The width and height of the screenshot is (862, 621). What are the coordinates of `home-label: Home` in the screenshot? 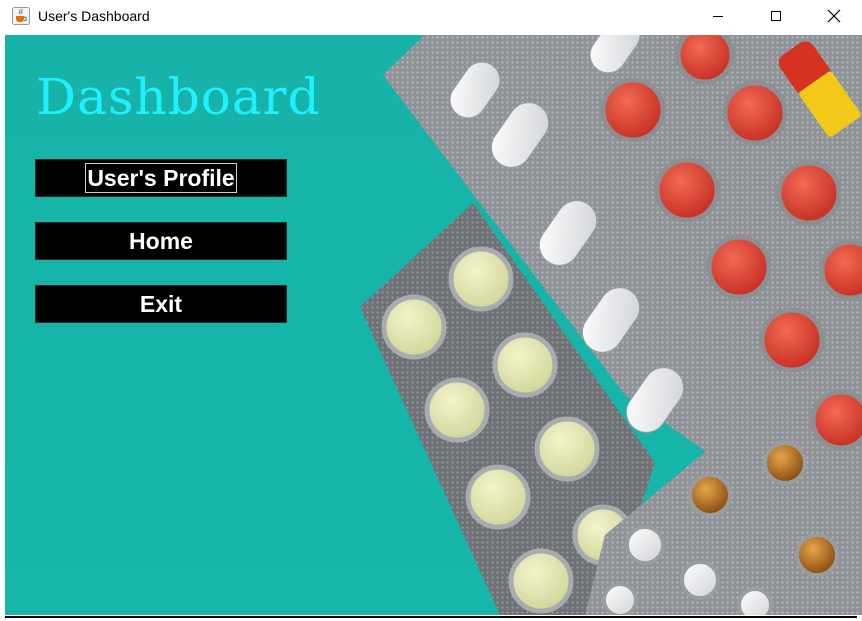 It's located at (161, 240).